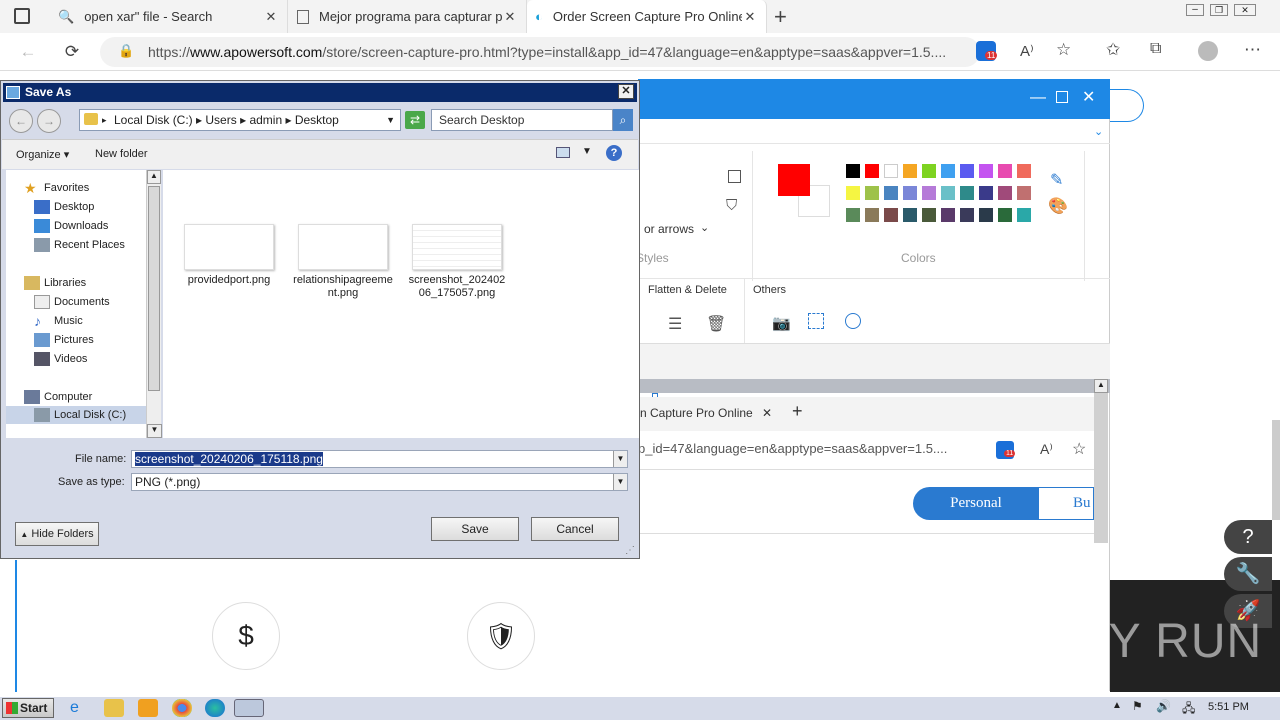 The width and height of the screenshot is (1280, 720). Describe the element at coordinates (1038, 98) in the screenshot. I see `minimize-icon: —` at that location.